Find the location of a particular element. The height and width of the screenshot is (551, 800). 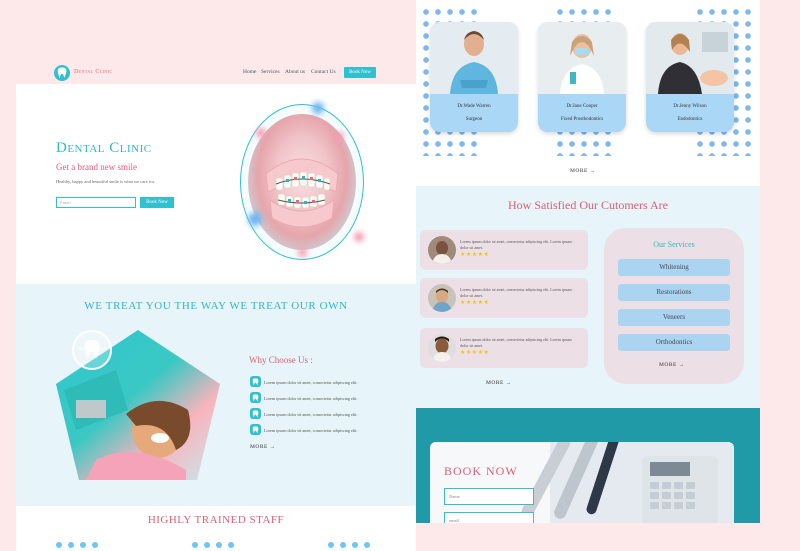

book-now-title: BOOK NOW is located at coordinates (481, 471).